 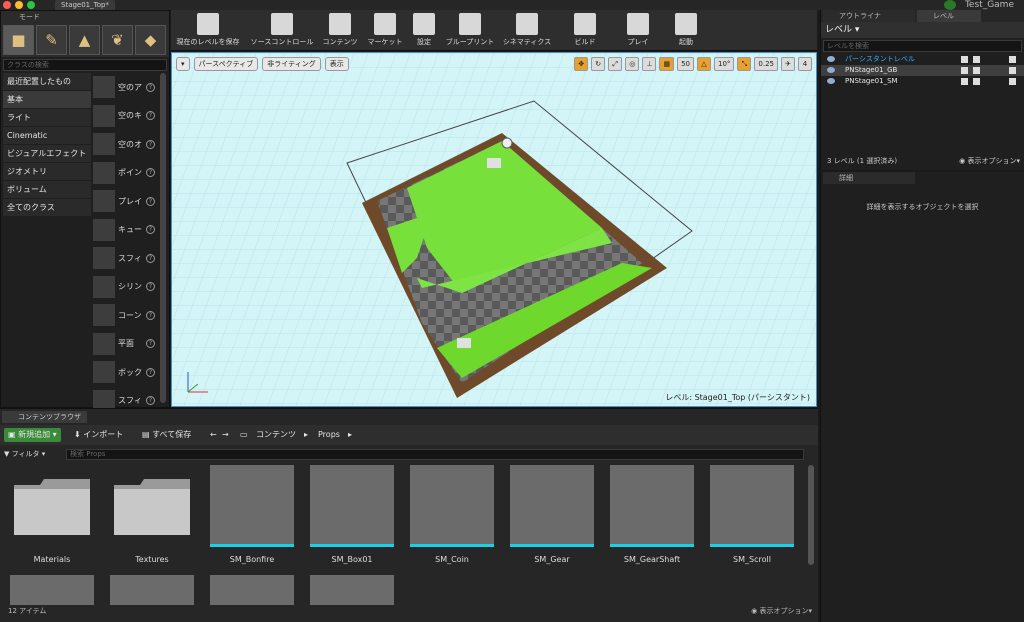 I want to click on viewport-options-button: ▾, so click(x=183, y=64).